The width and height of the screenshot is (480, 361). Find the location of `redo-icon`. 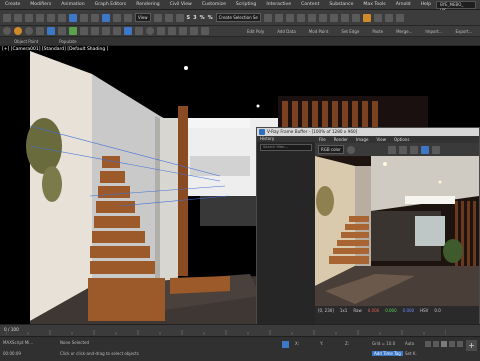

redo-icon is located at coordinates (18, 17).